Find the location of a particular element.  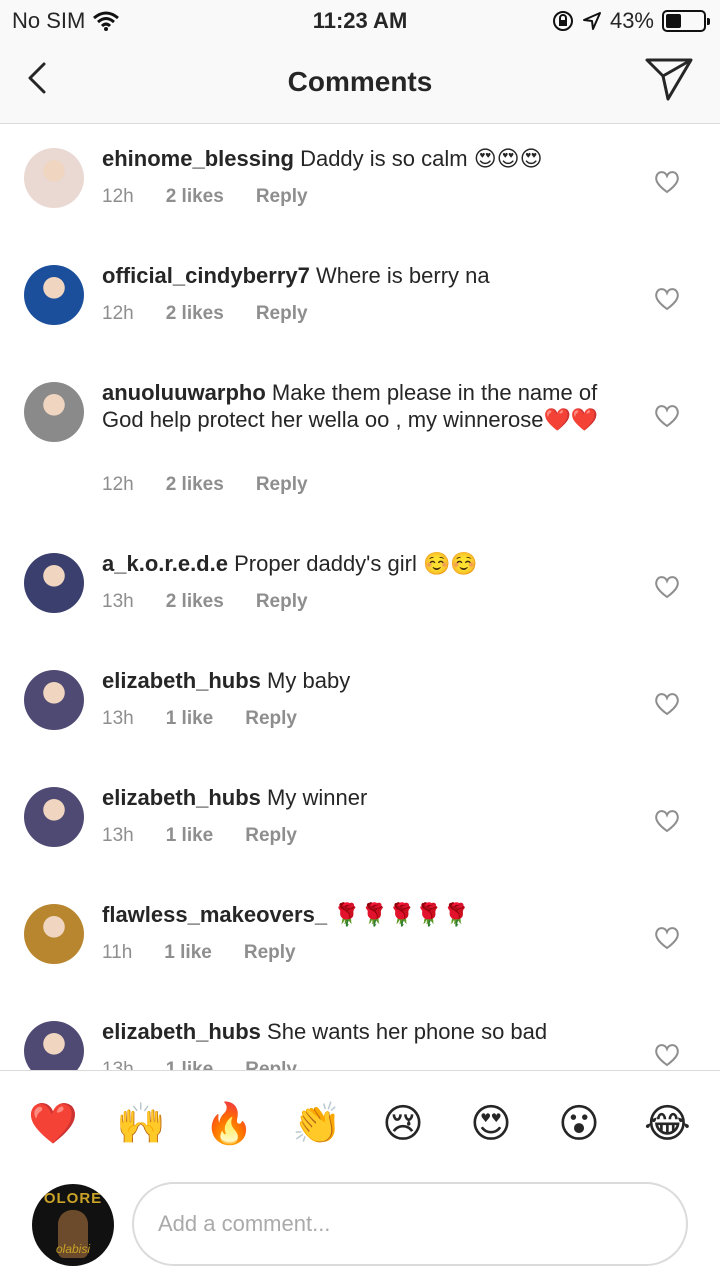

paper-plane-icon is located at coordinates (669, 79).